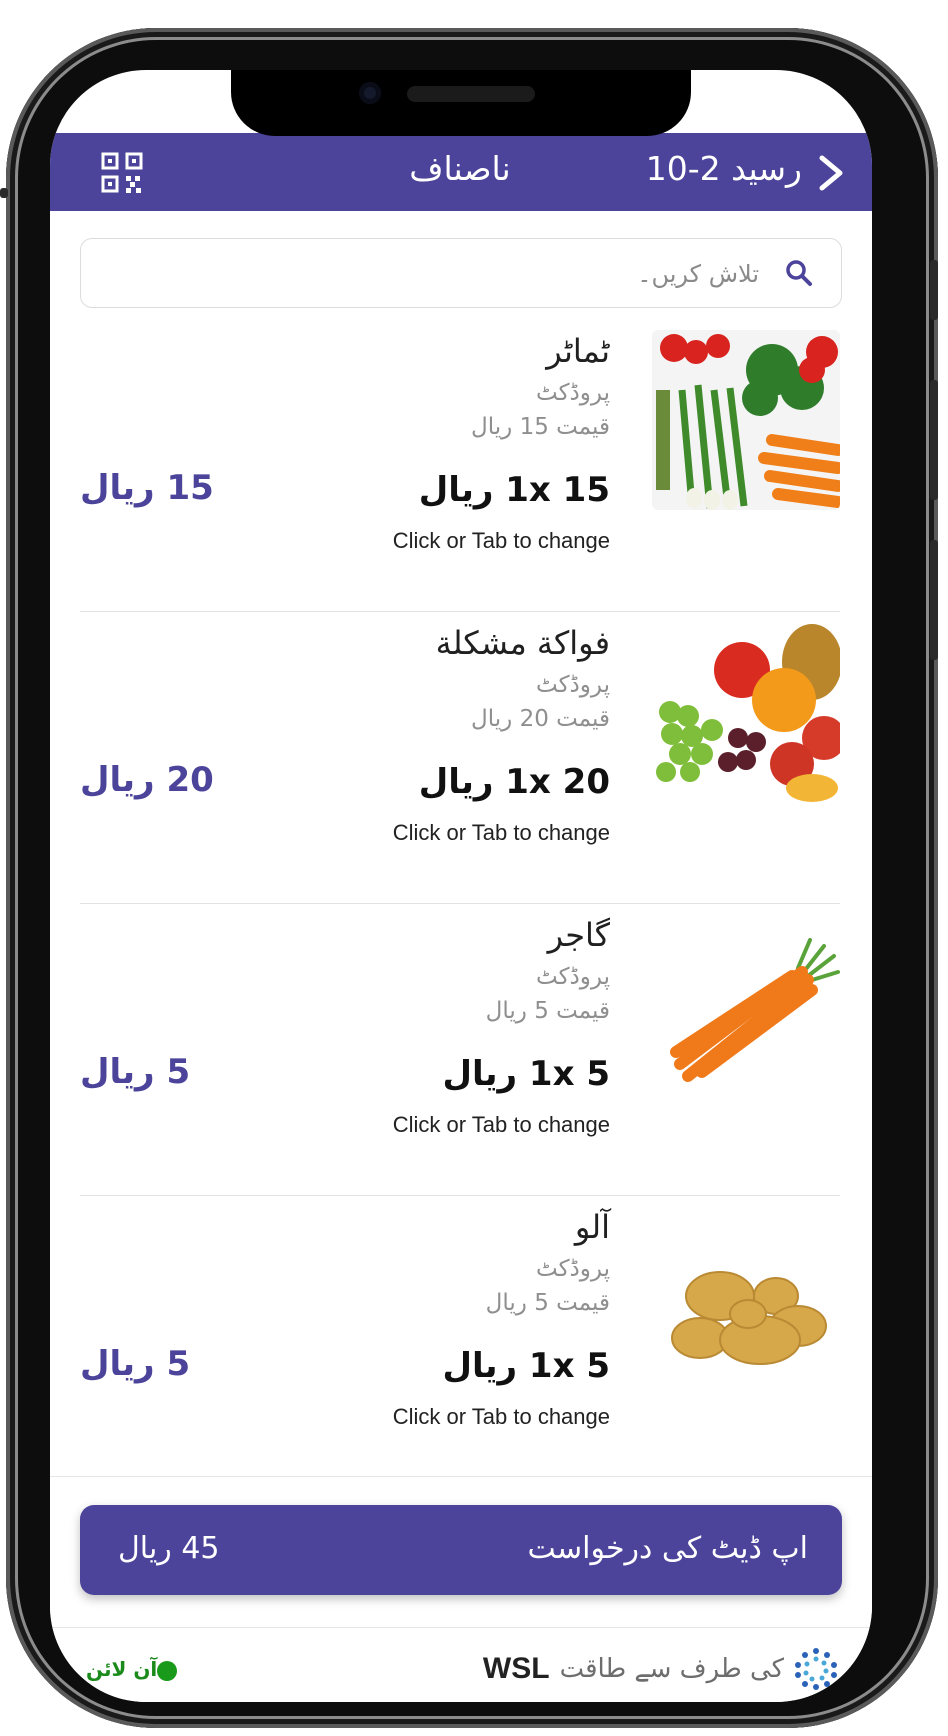 The width and height of the screenshot is (948, 1736). What do you see at coordinates (746, 1296) in the screenshot?
I see `potatoes-image` at bounding box center [746, 1296].